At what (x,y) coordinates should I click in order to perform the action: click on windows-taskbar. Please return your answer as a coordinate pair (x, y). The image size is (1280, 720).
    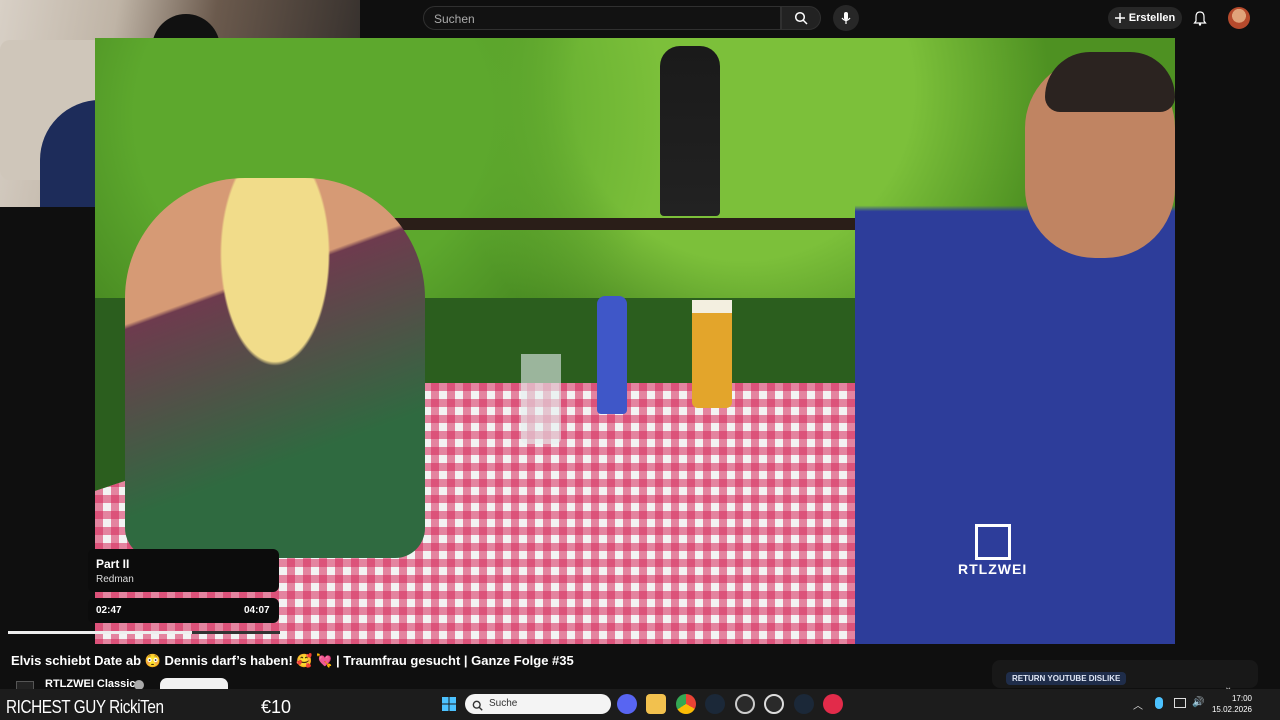
    Looking at the image, I should click on (640, 704).